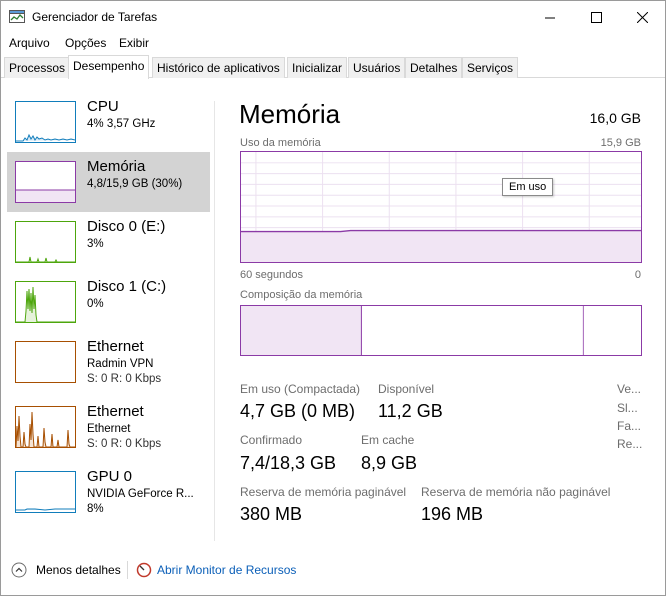 The image size is (666, 596). Describe the element at coordinates (19, 570) in the screenshot. I see `chevron-up-circle-icon` at that location.